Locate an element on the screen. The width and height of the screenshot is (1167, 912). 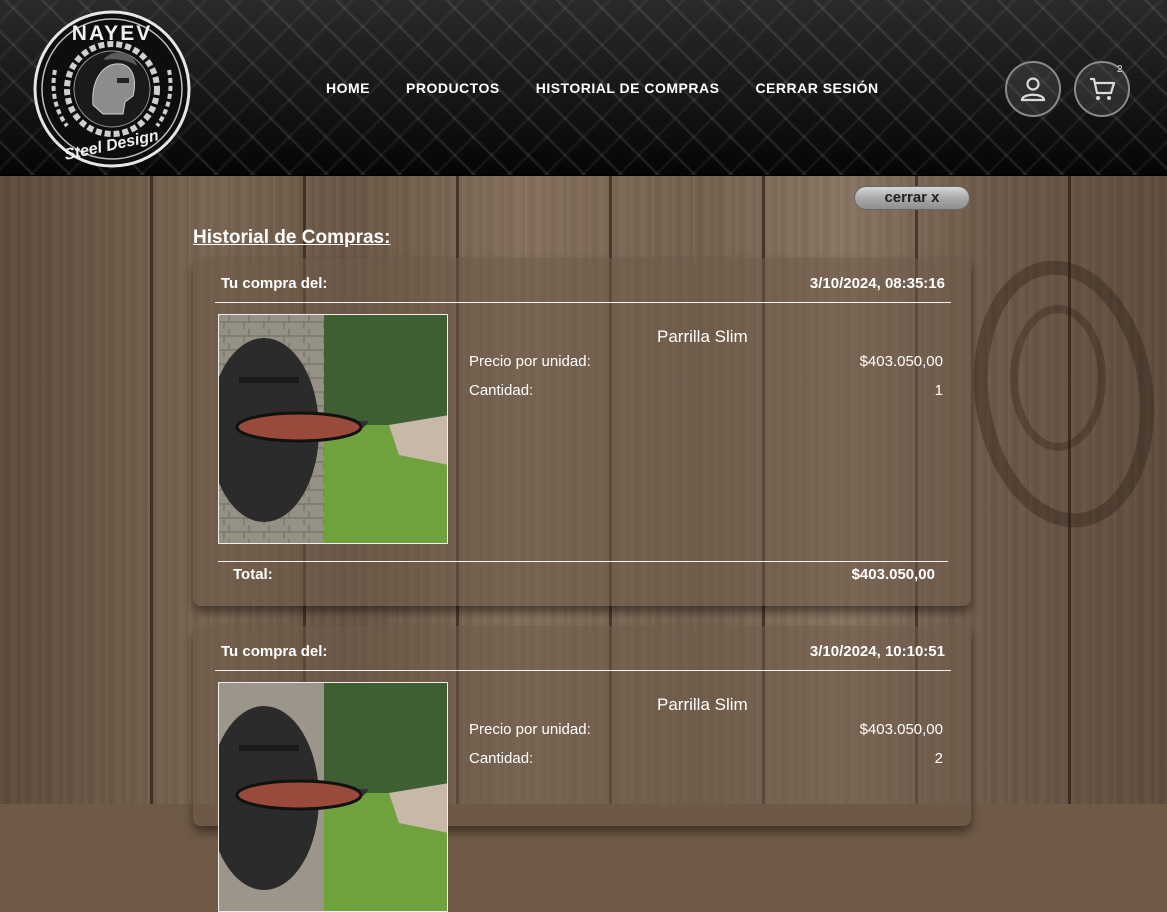
total-value: $403.050,00 is located at coordinates (893, 574).